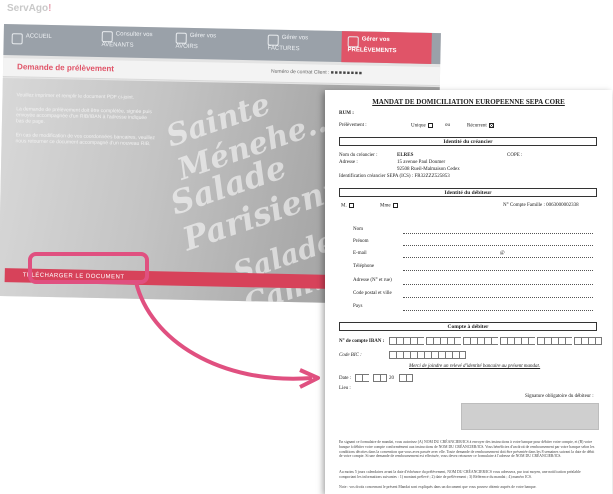  I want to click on field-adresse-input, so click(498, 284).